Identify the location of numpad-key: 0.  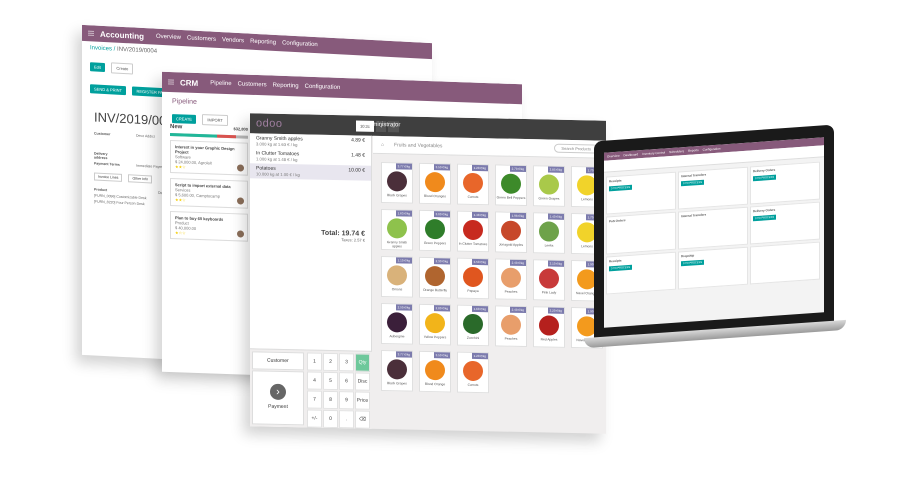
(330, 419).